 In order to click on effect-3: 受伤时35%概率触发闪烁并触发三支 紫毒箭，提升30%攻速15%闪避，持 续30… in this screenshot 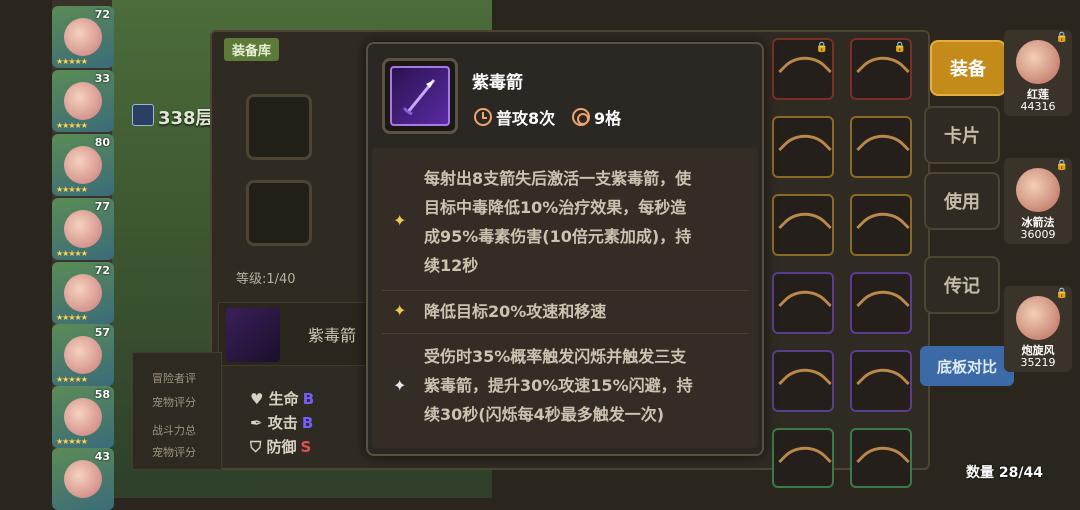, I will do `click(558, 385)`.